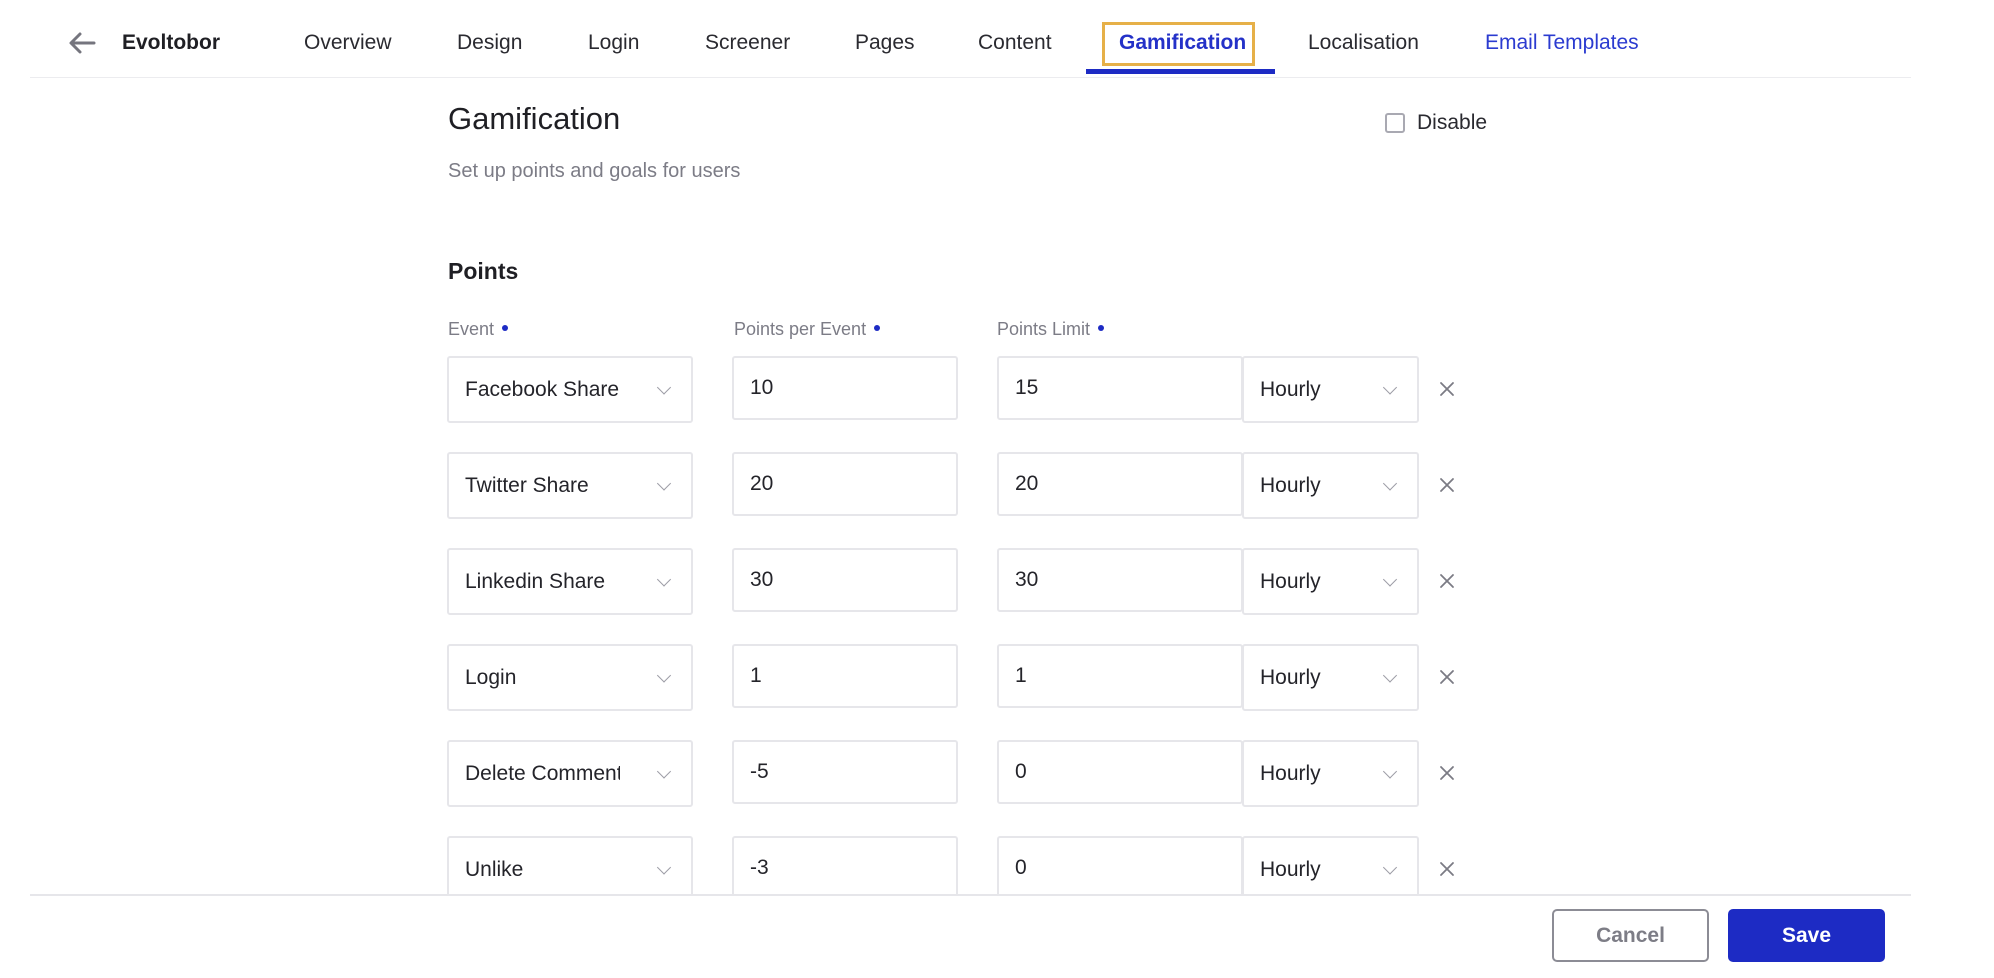 This screenshot has height=978, width=1994. What do you see at coordinates (1027, 387) in the screenshot?
I see `points-limit-value: 15` at bounding box center [1027, 387].